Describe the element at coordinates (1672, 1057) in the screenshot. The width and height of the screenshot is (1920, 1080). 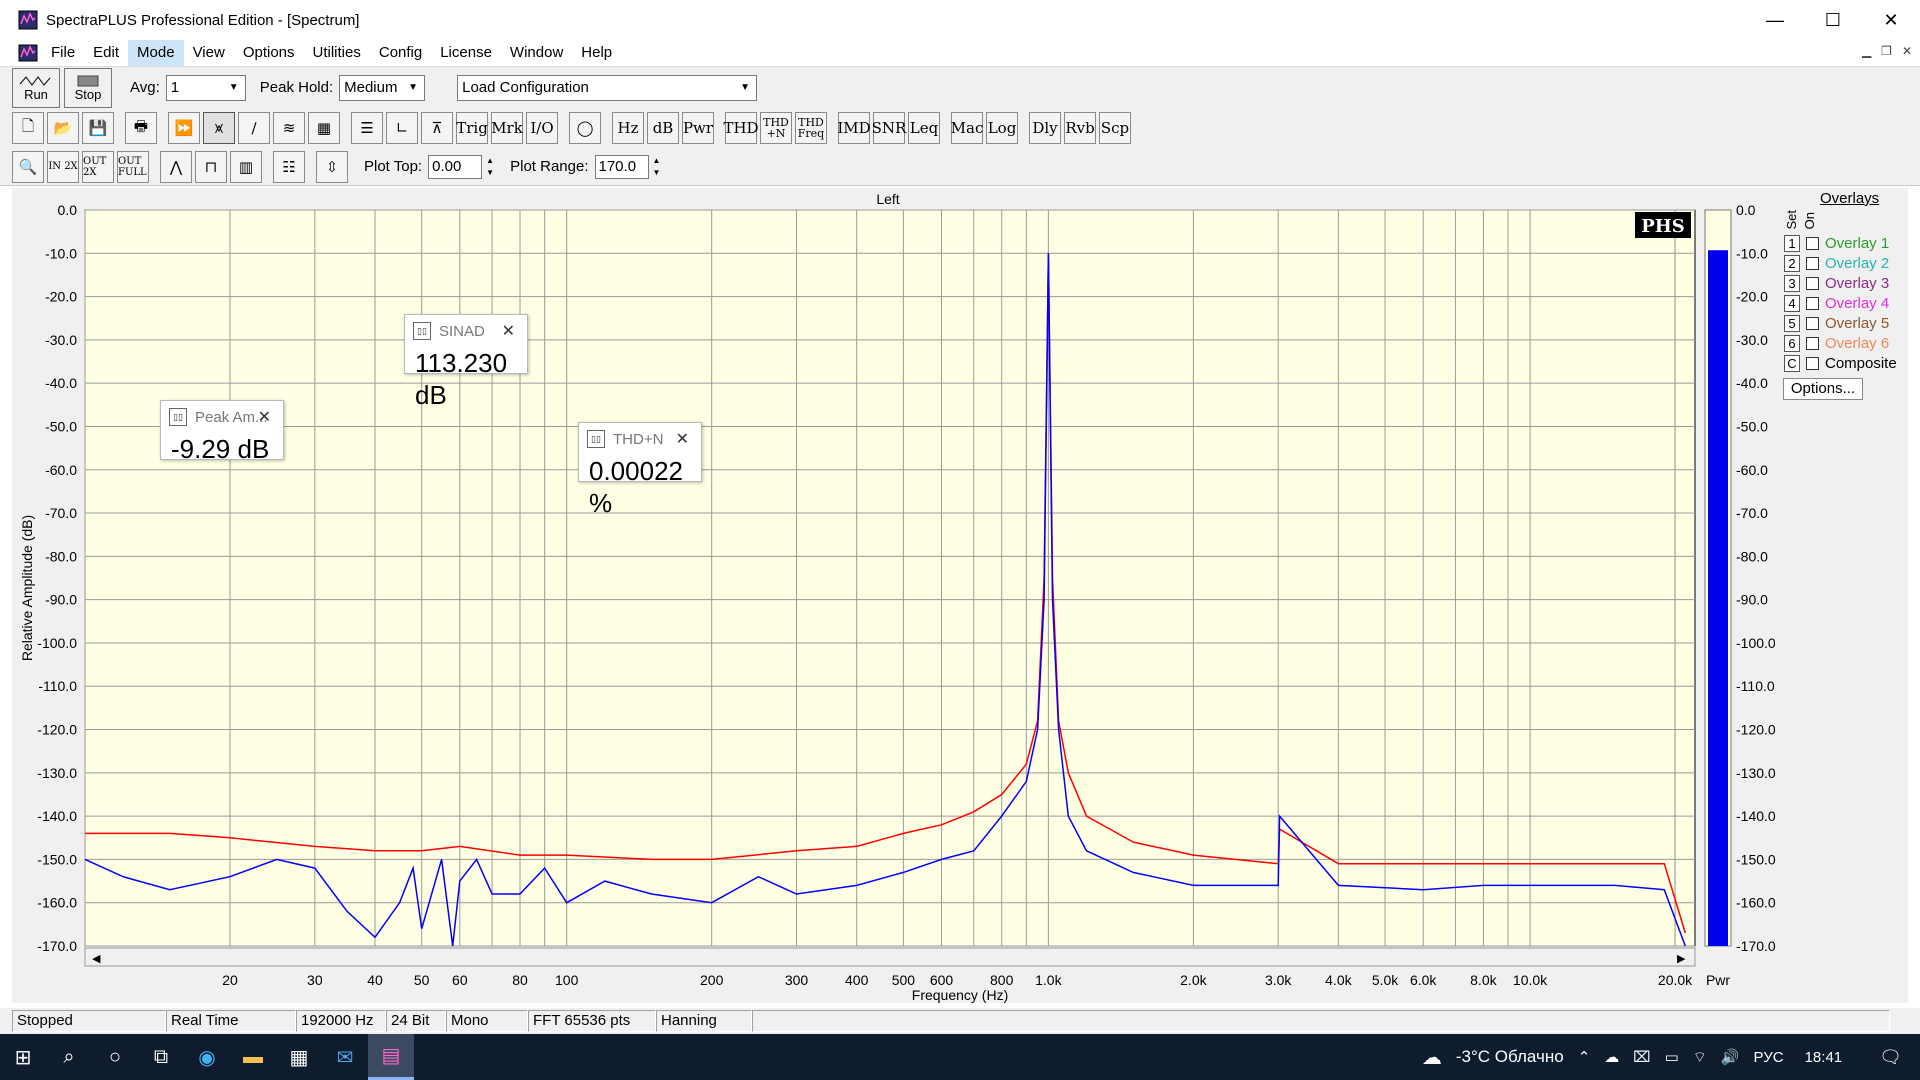
I see `battery-icon: ▭` at that location.